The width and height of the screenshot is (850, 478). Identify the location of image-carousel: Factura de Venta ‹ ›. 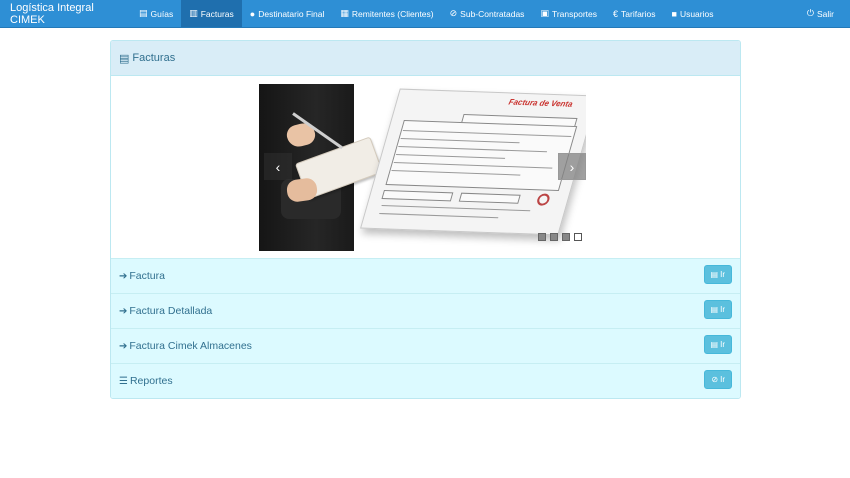
(422, 167).